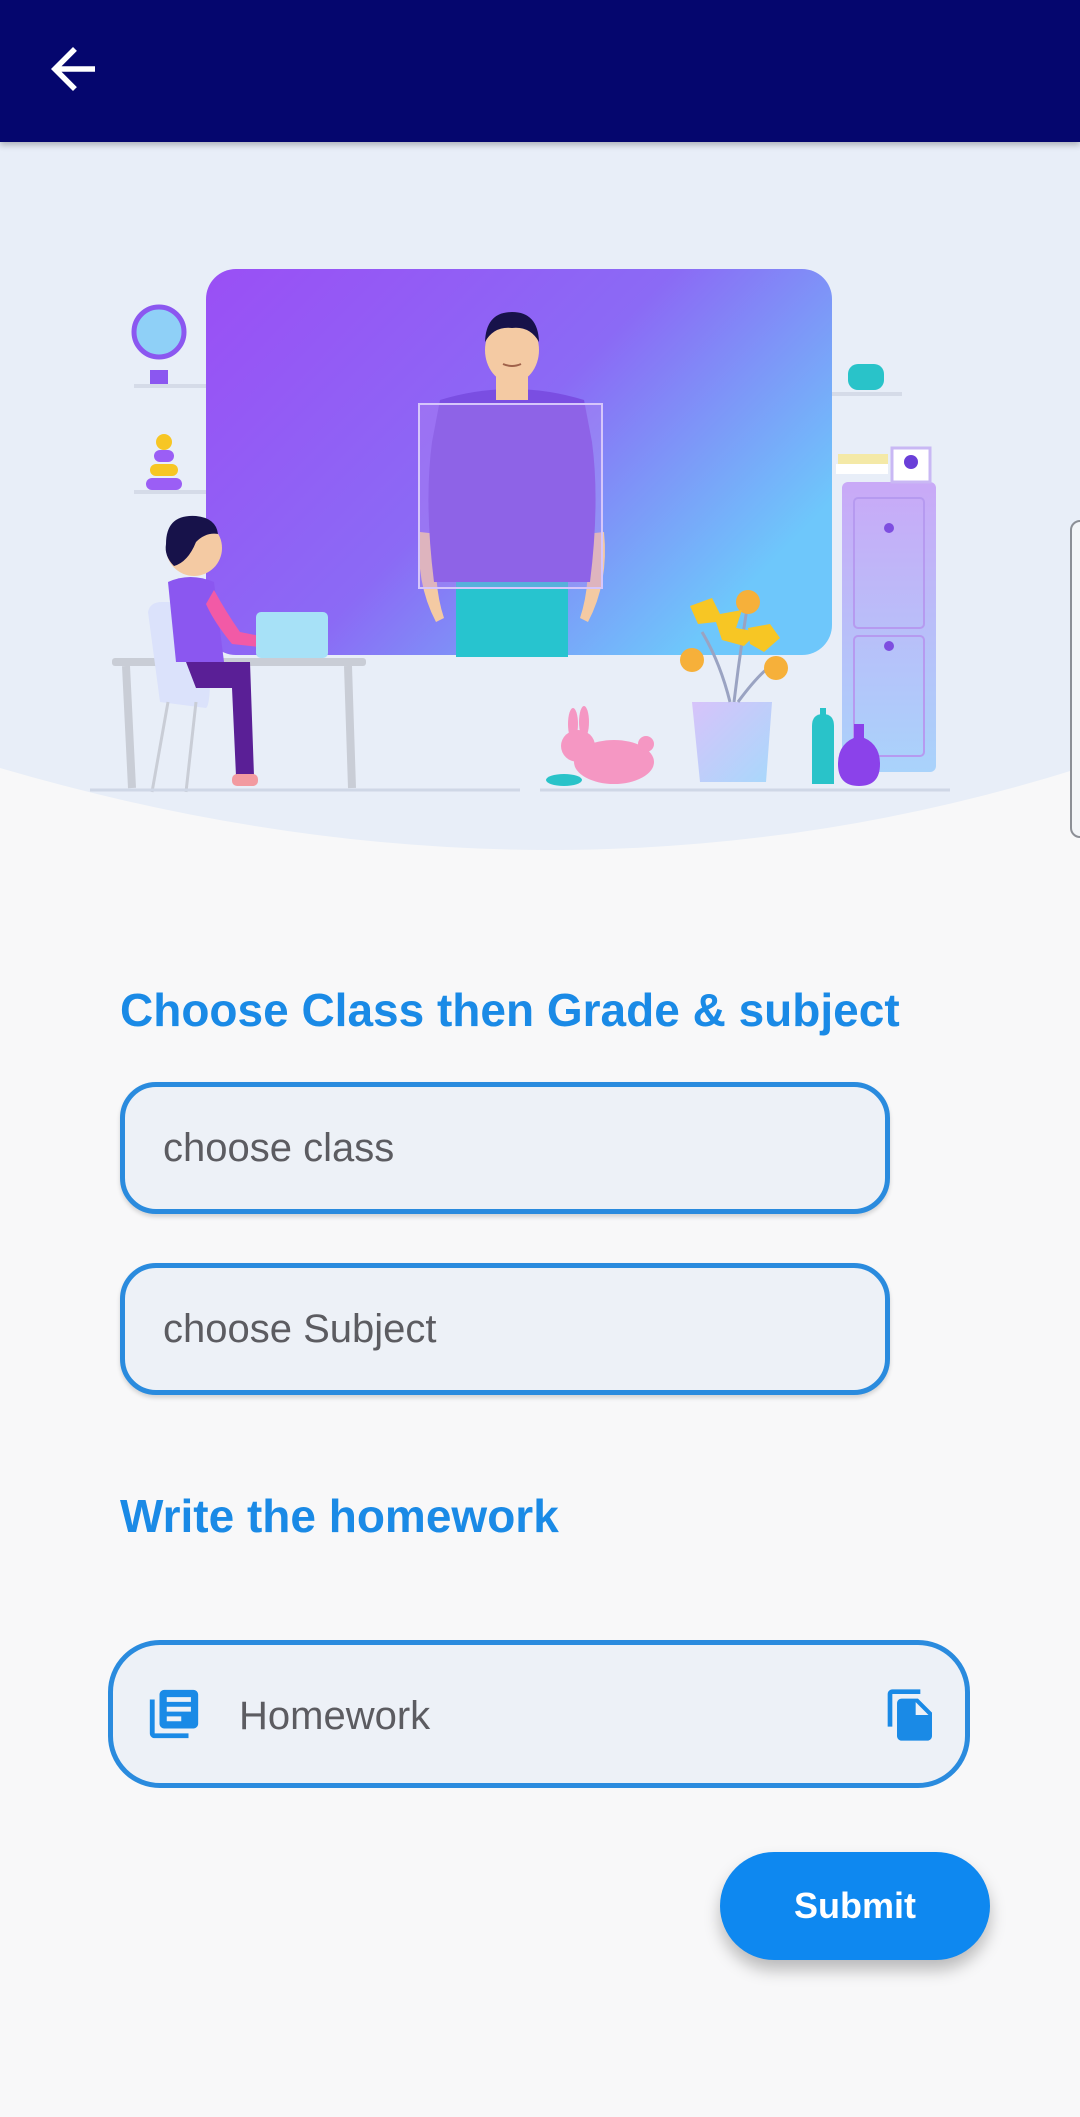 The height and width of the screenshot is (2117, 1080). What do you see at coordinates (1075, 679) in the screenshot?
I see `scroll-indicator` at bounding box center [1075, 679].